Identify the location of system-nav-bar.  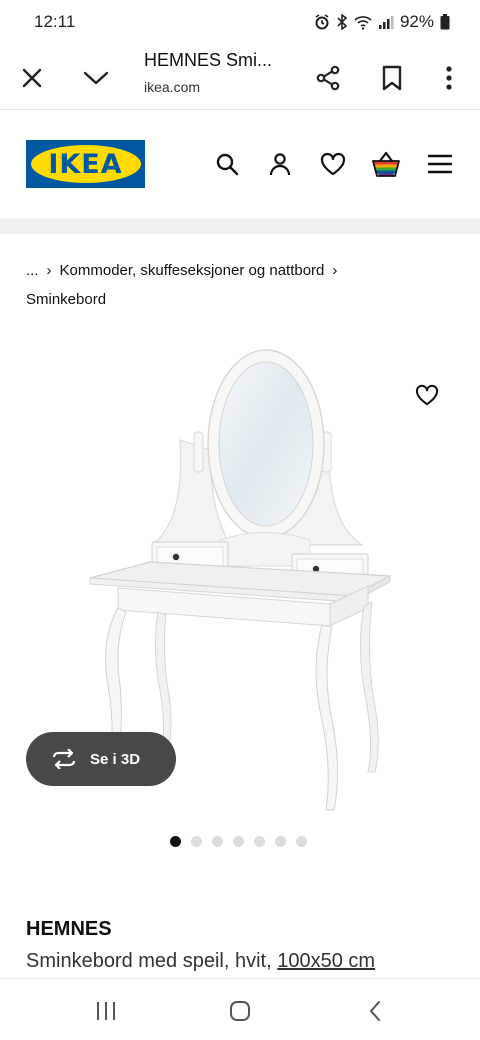
(240, 1009).